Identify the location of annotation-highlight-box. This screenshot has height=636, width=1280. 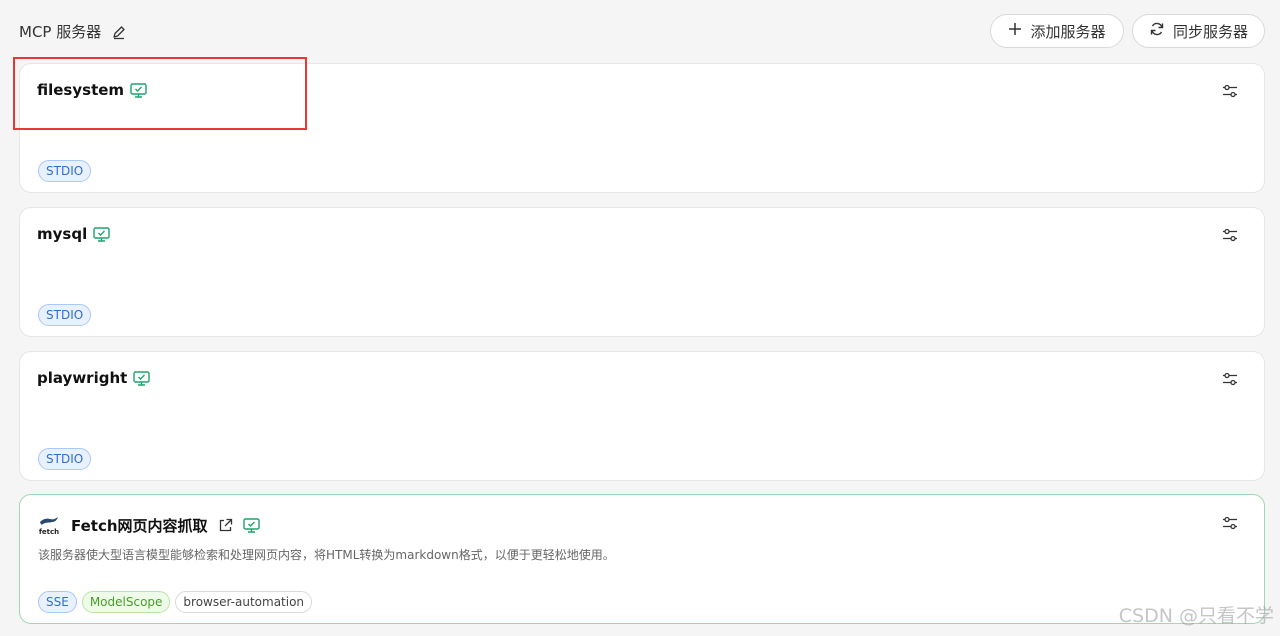
(160, 93).